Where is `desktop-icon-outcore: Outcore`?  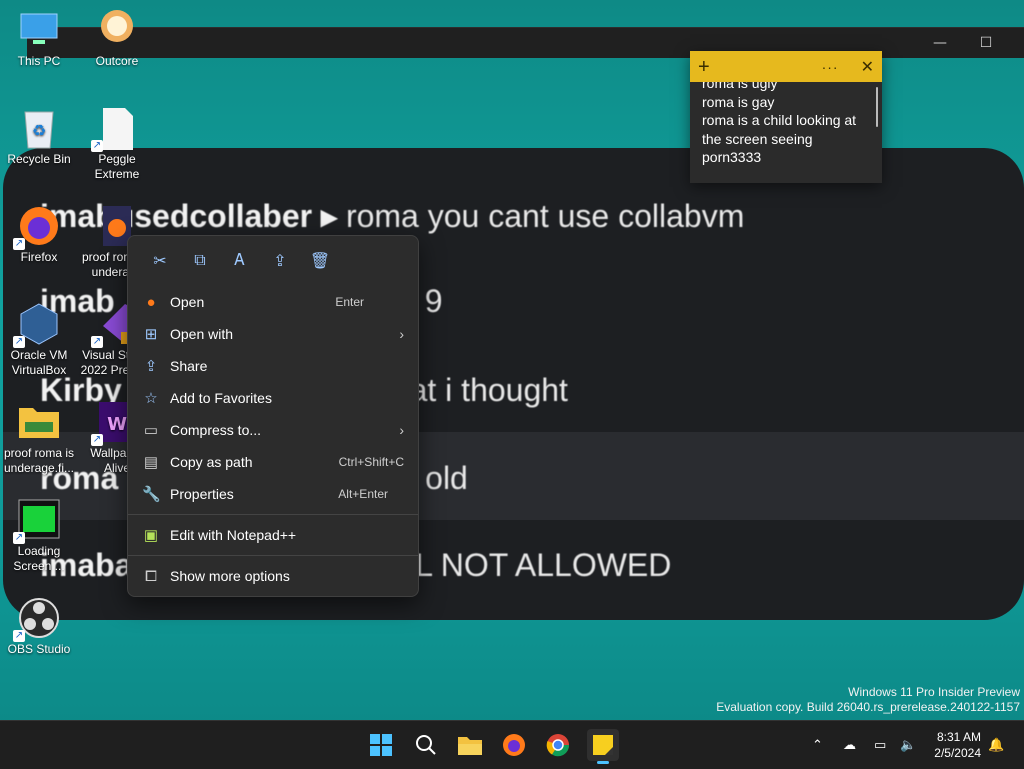 desktop-icon-outcore: Outcore is located at coordinates (117, 38).